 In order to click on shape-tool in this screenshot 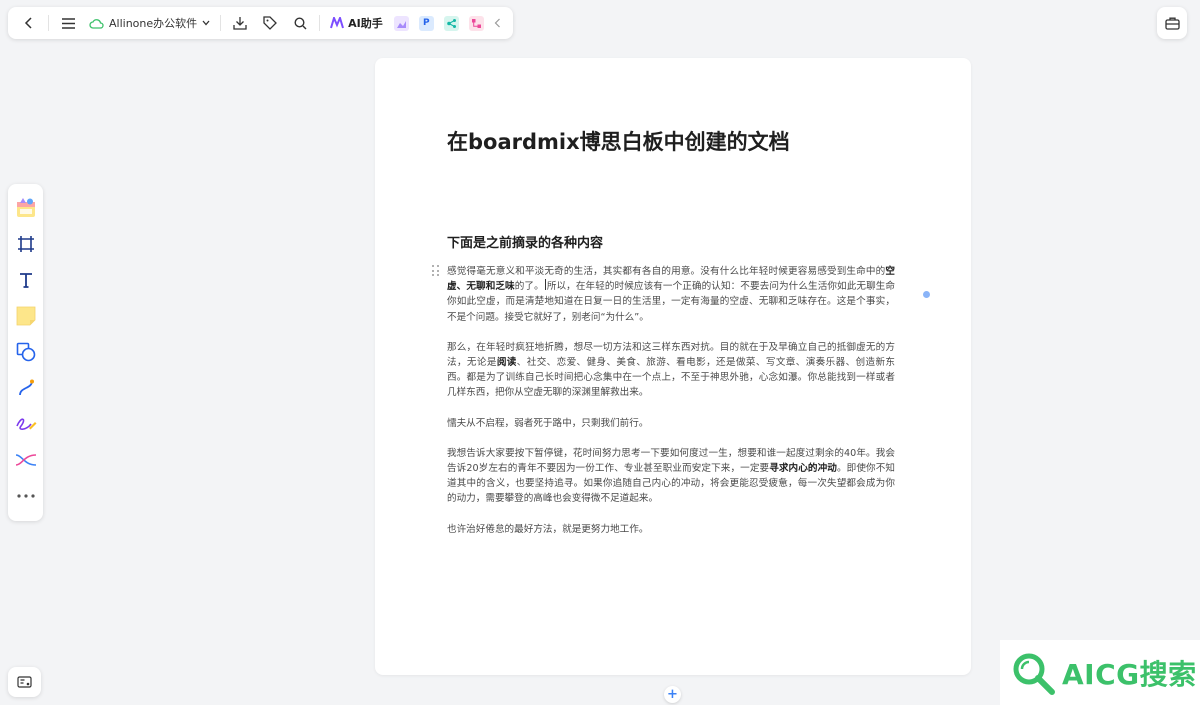, I will do `click(26, 352)`.